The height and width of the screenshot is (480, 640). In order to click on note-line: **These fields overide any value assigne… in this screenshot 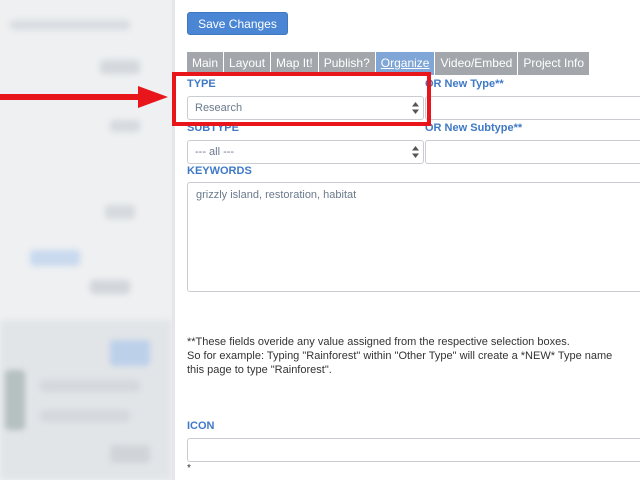, I will do `click(378, 342)`.